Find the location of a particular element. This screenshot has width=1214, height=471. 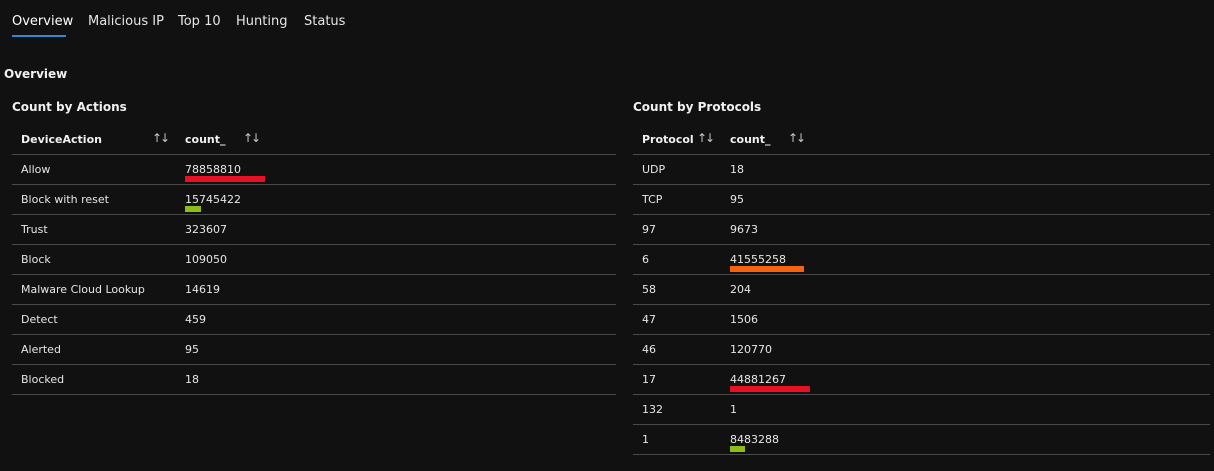

table-row: 47 1506 is located at coordinates (921, 320).